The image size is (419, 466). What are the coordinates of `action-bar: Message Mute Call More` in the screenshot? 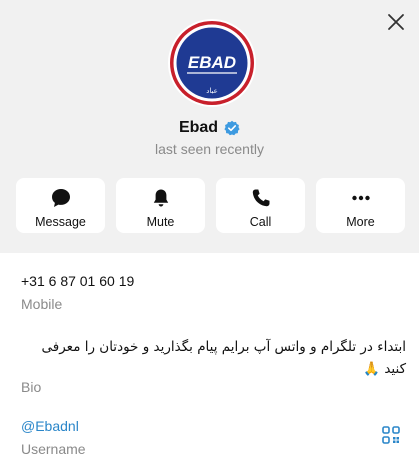 It's located at (210, 205).